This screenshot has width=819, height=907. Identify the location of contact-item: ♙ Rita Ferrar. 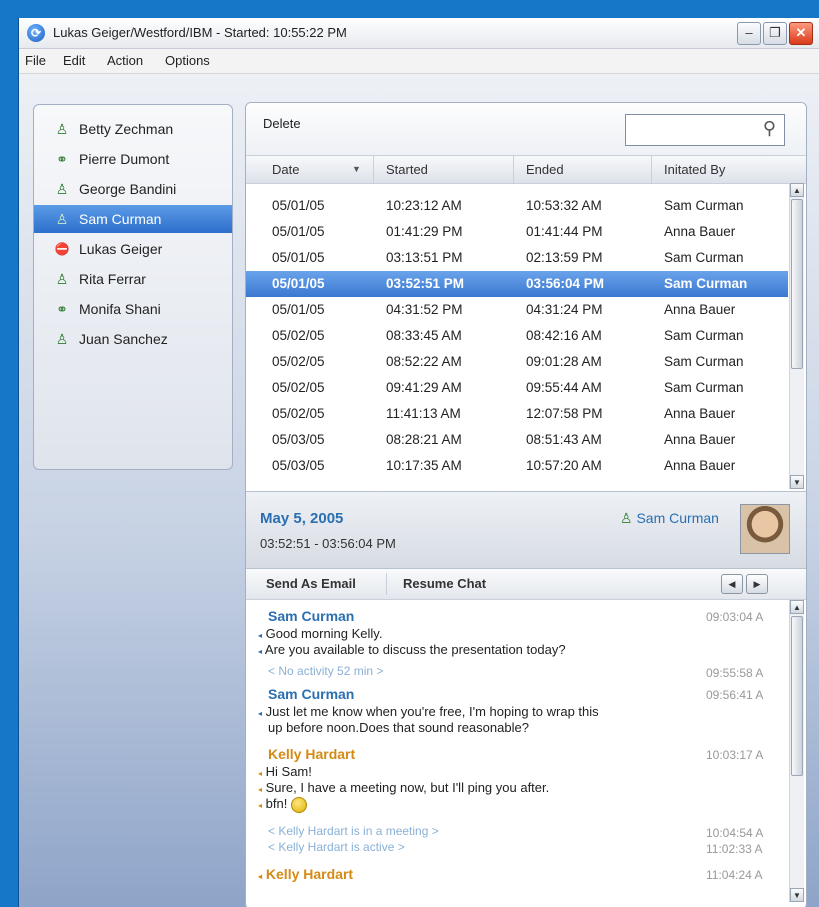
(133, 279).